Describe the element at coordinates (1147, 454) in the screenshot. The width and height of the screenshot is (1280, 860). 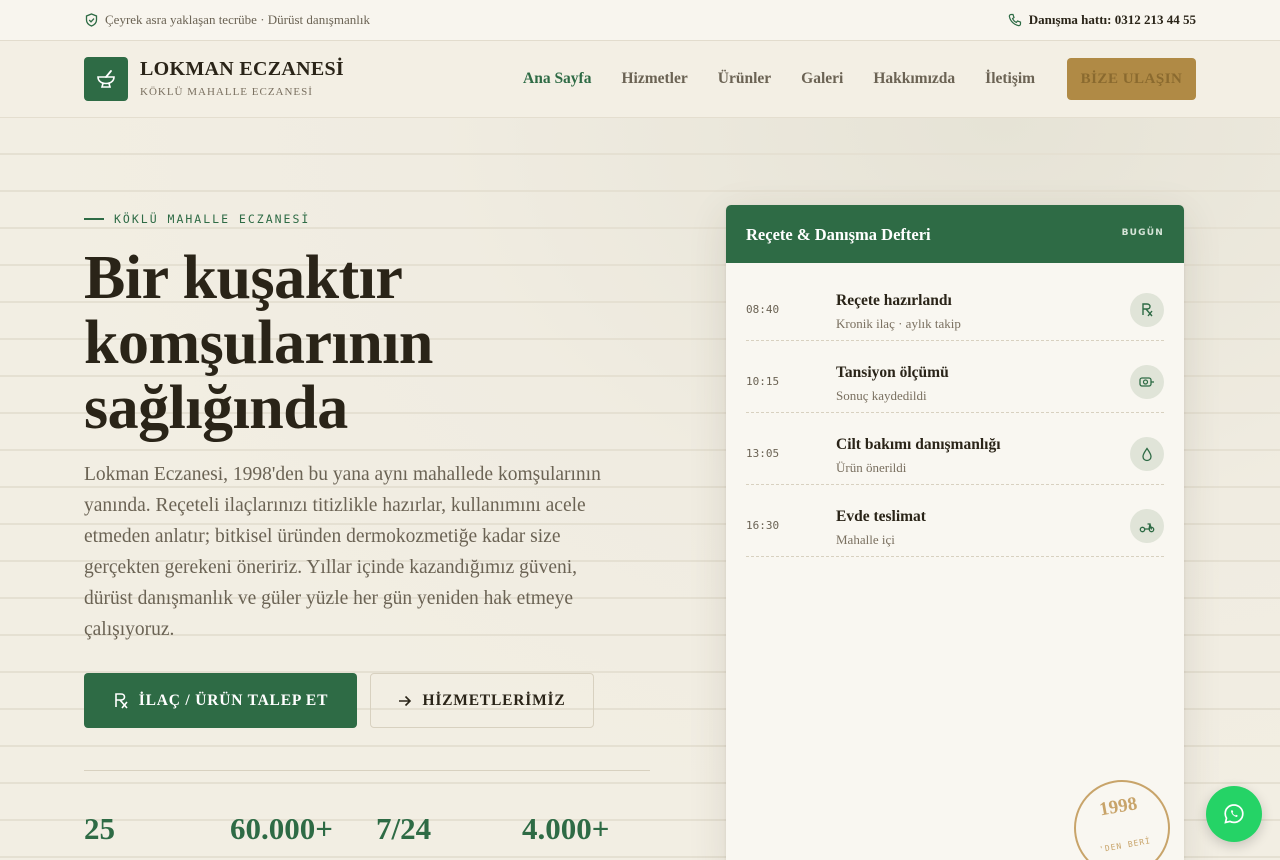
I see `droplet-icon` at that location.